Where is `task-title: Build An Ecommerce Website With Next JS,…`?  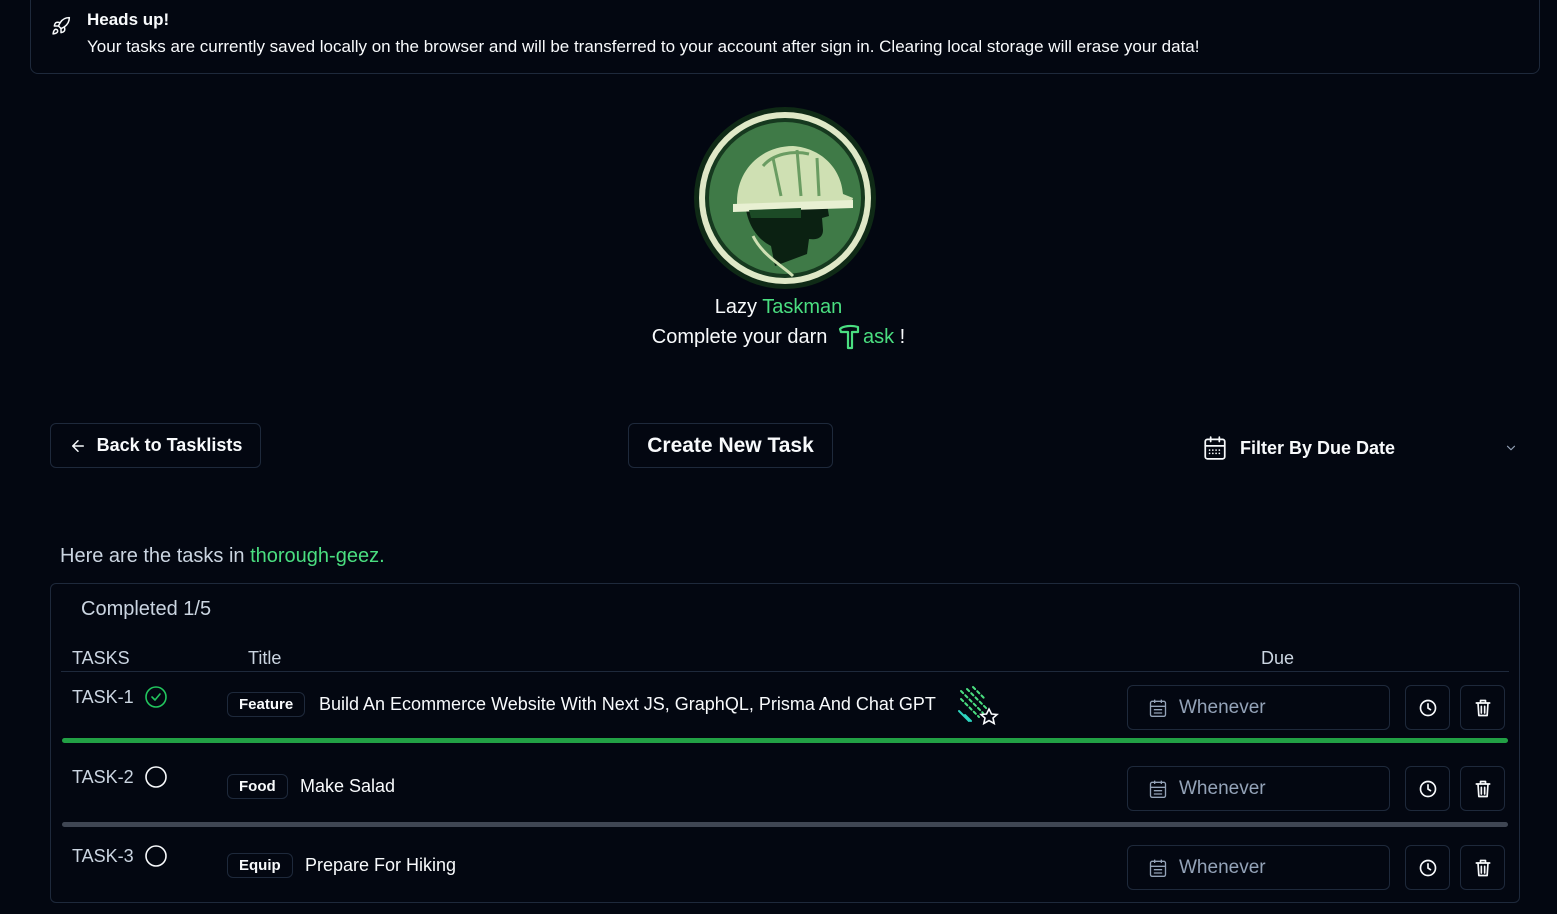
task-title: Build An Ecommerce Website With Next JS,… is located at coordinates (627, 704).